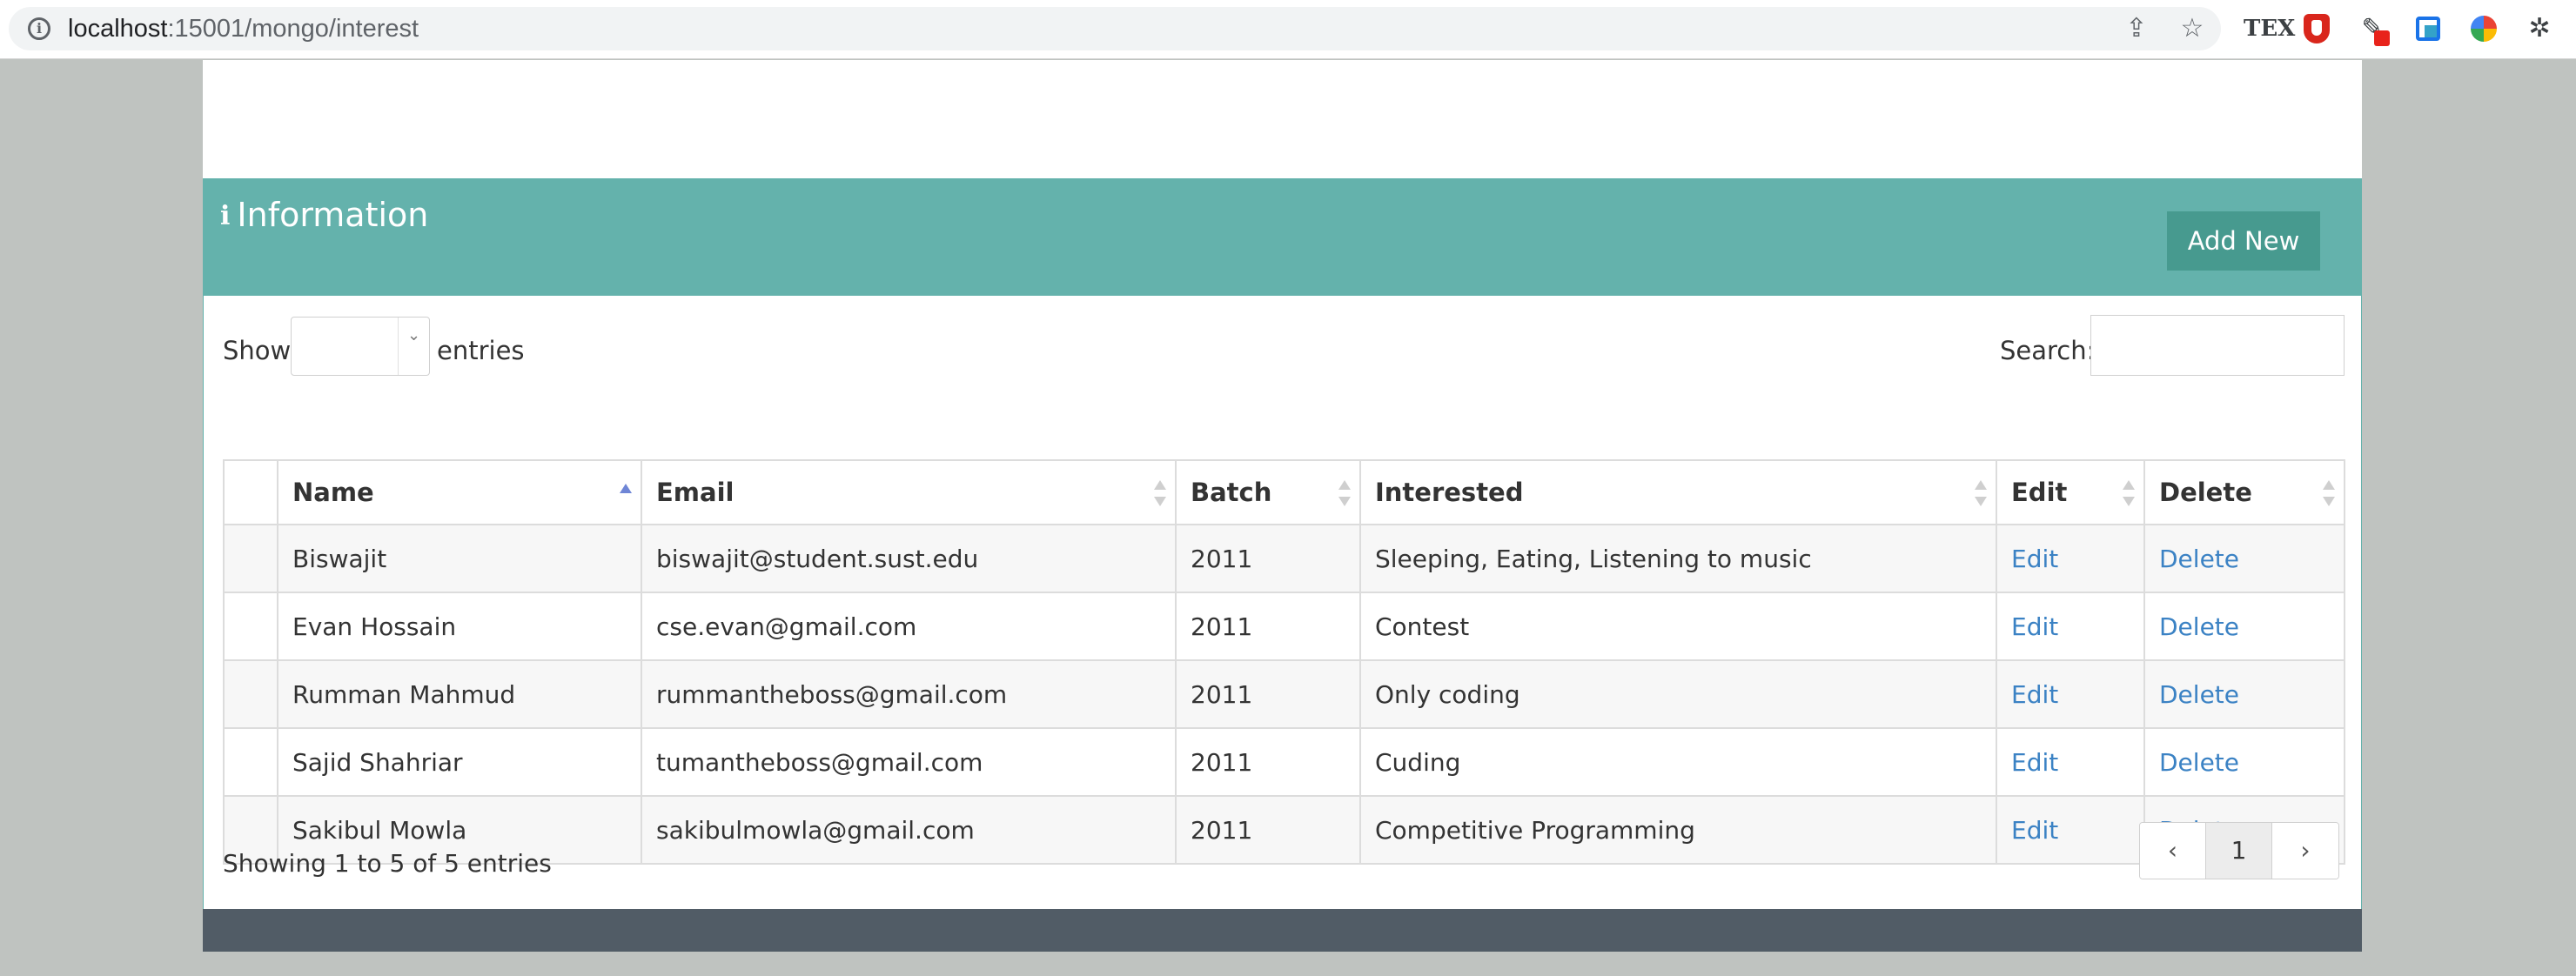 The width and height of the screenshot is (2576, 976). Describe the element at coordinates (481, 350) in the screenshot. I see `entries-label: entries` at that location.